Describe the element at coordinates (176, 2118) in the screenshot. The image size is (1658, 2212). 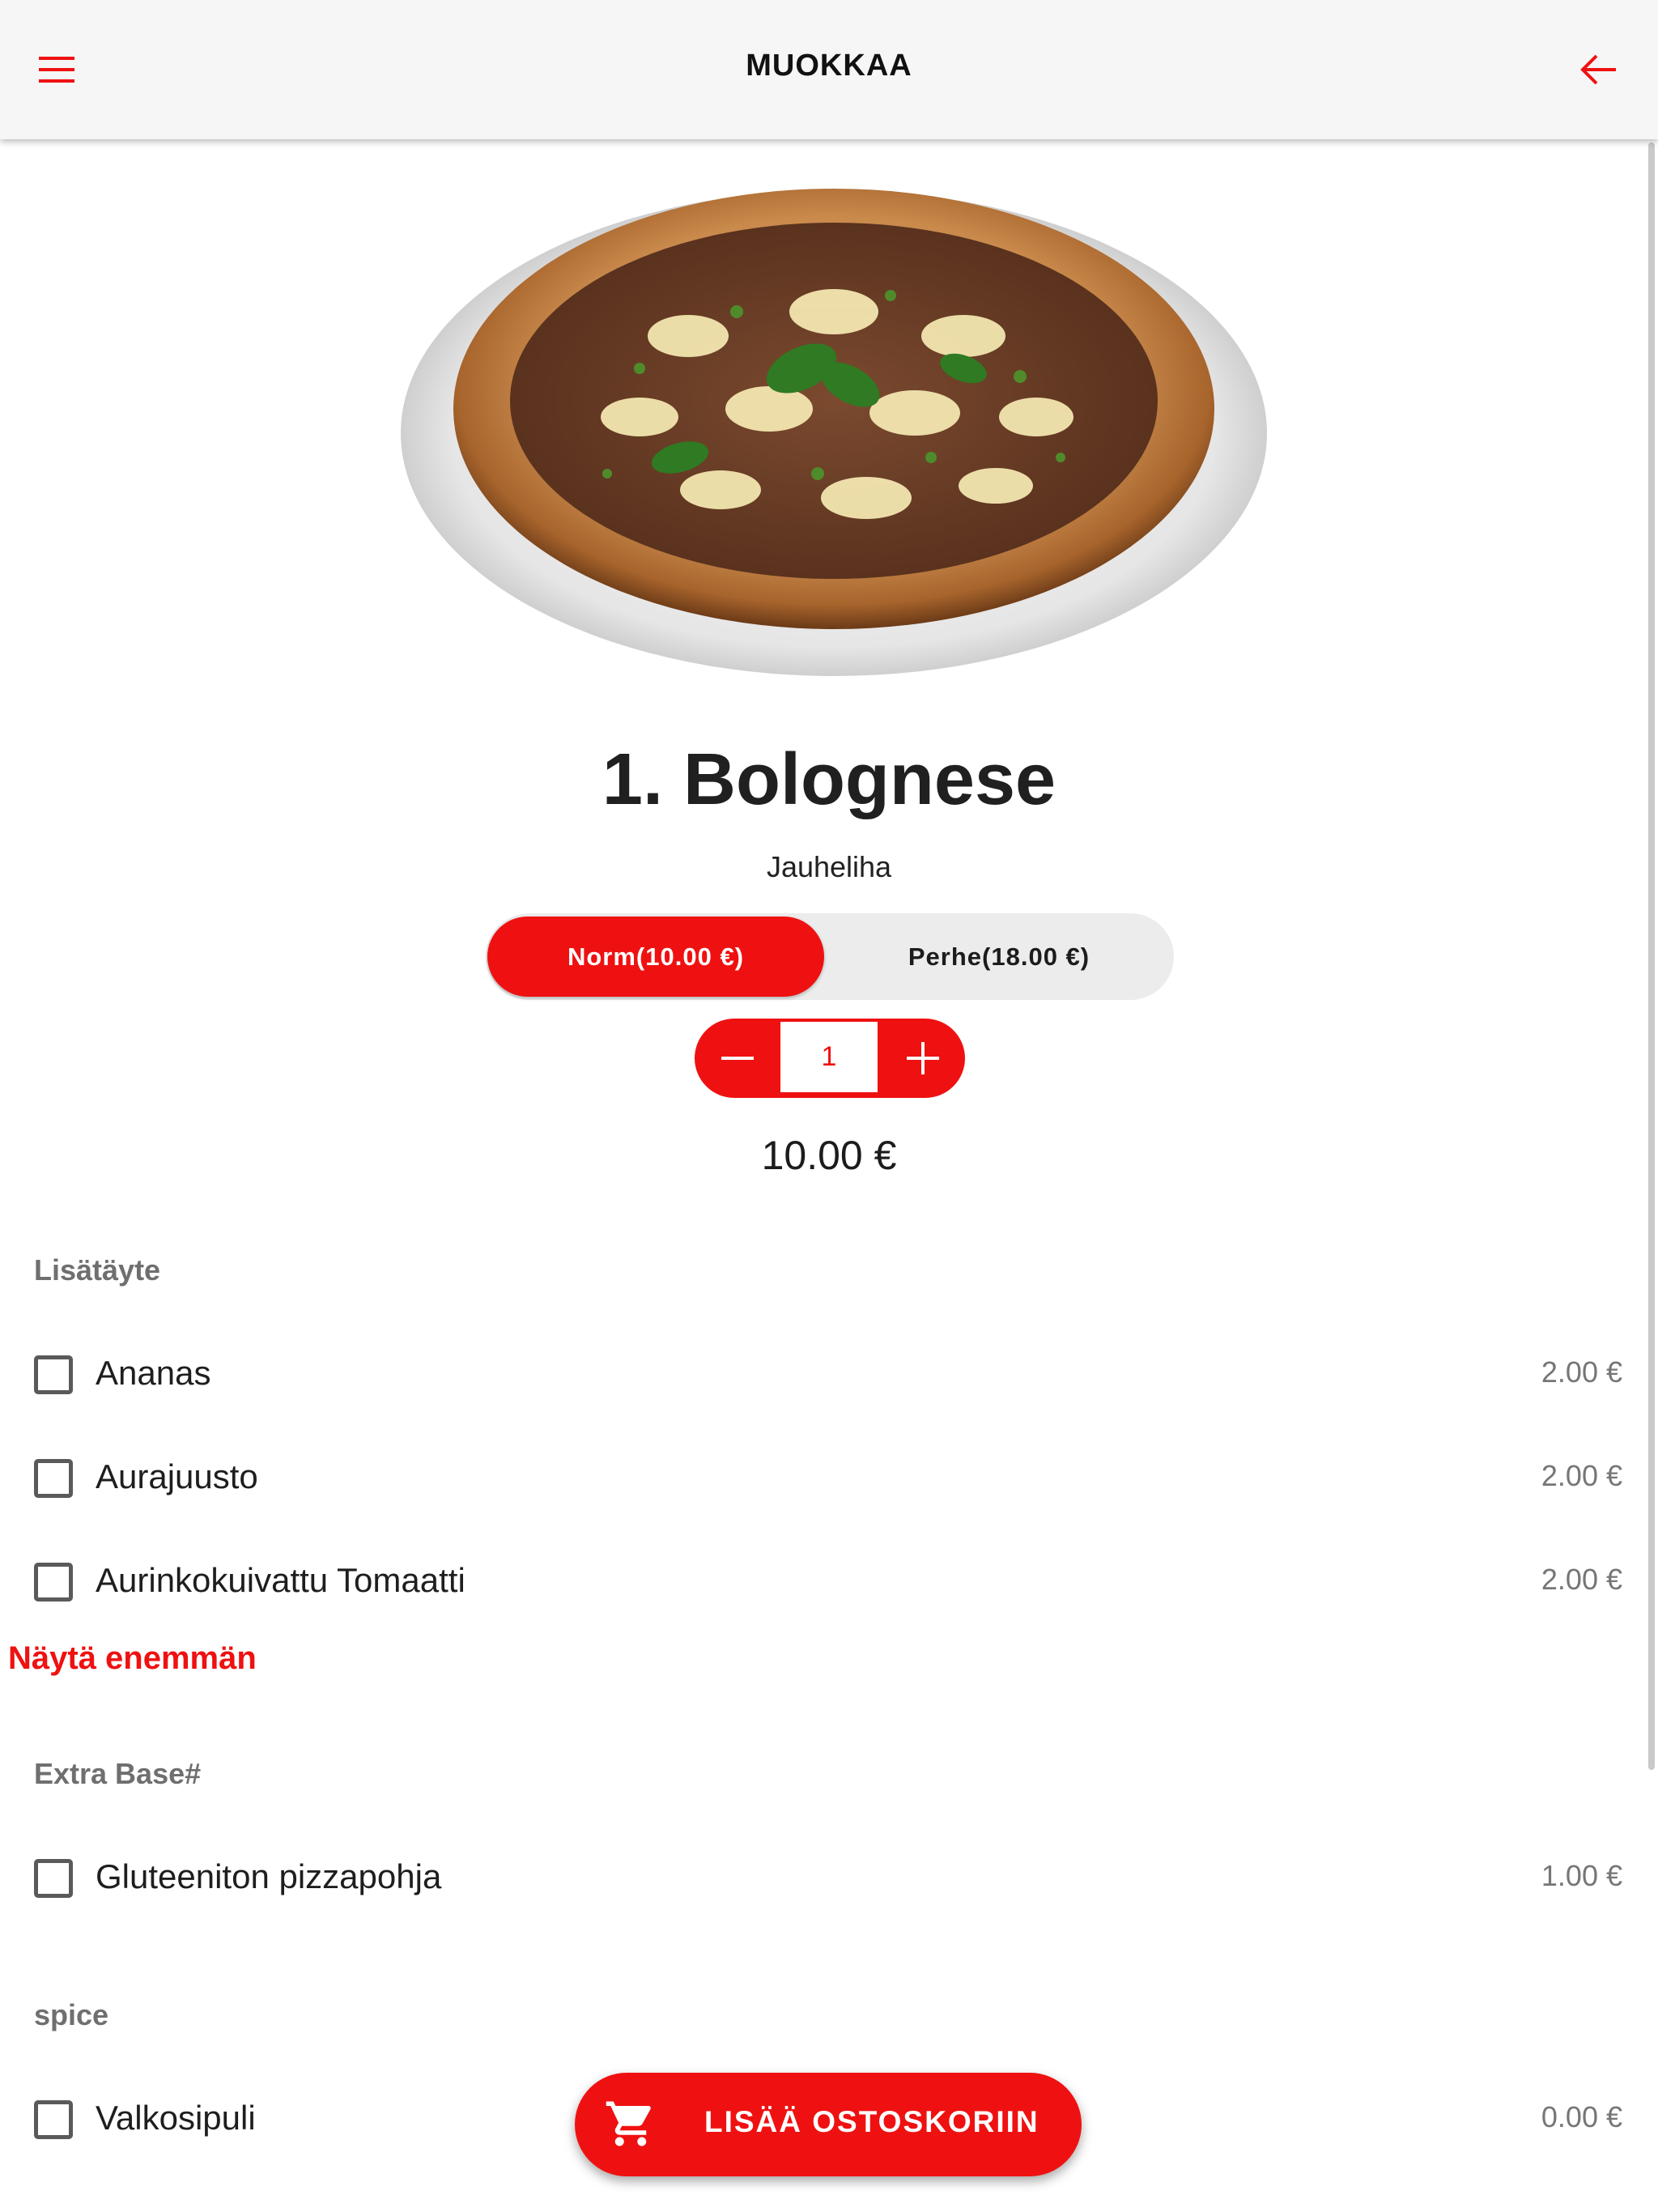
I see `option-name: Valkosipuli` at that location.